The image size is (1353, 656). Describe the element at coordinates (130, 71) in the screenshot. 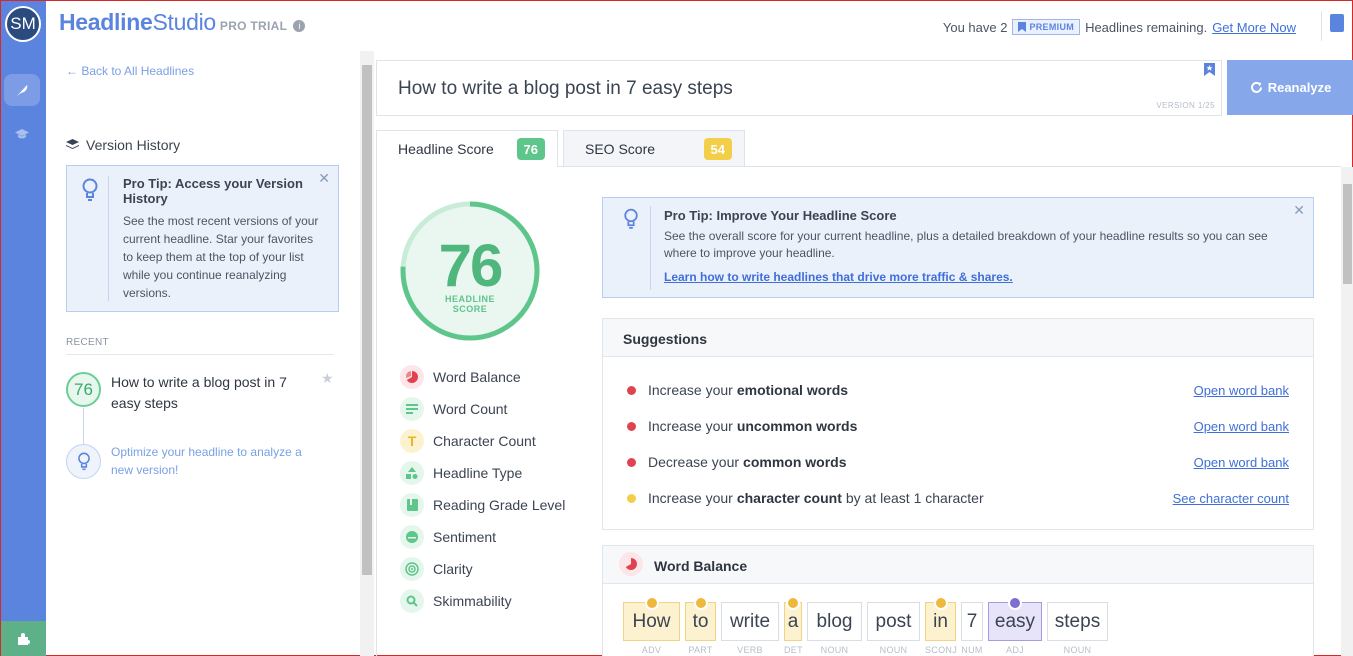

I see `back-link: ← Back to All Headlines` at that location.